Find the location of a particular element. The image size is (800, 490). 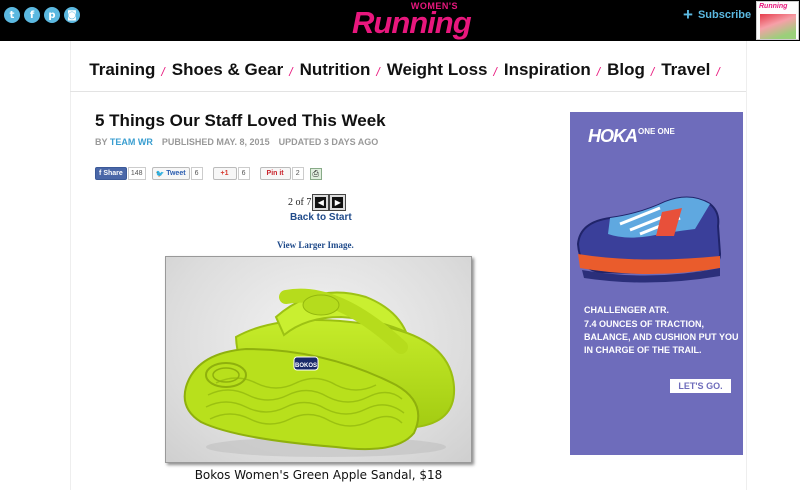

back-to-start-link: Back to Start is located at coordinates (321, 217).